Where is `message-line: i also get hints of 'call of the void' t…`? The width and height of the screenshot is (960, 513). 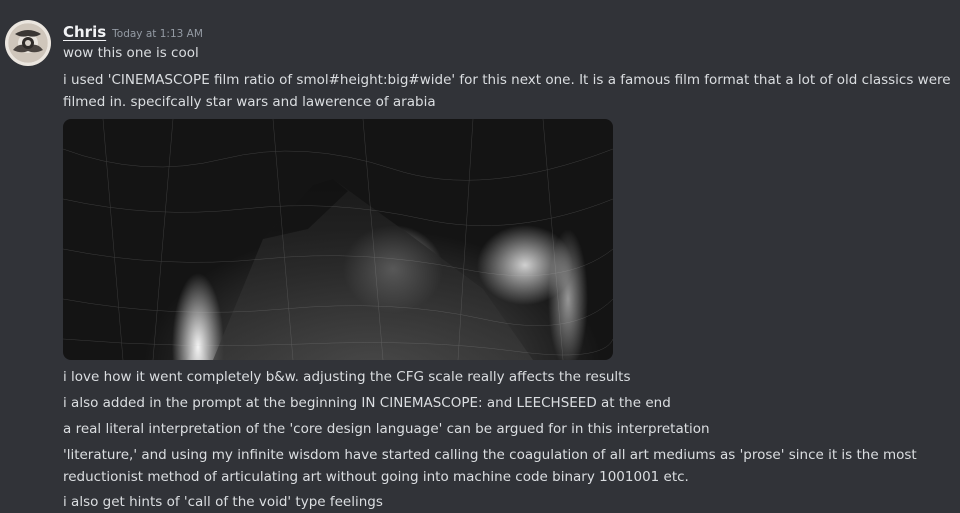
message-line: i also get hints of 'call of the void' t… is located at coordinates (223, 502).